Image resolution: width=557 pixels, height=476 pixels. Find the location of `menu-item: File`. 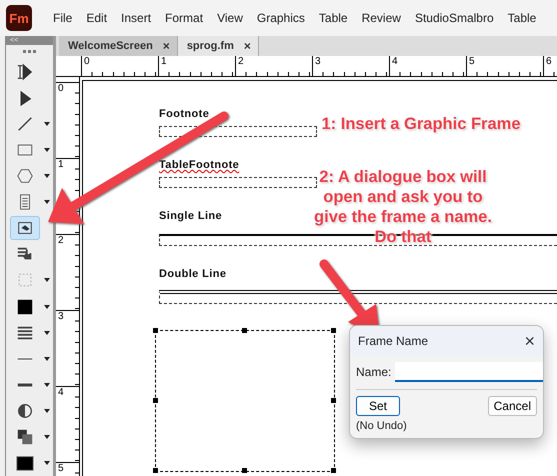

menu-item: File is located at coordinates (63, 18).